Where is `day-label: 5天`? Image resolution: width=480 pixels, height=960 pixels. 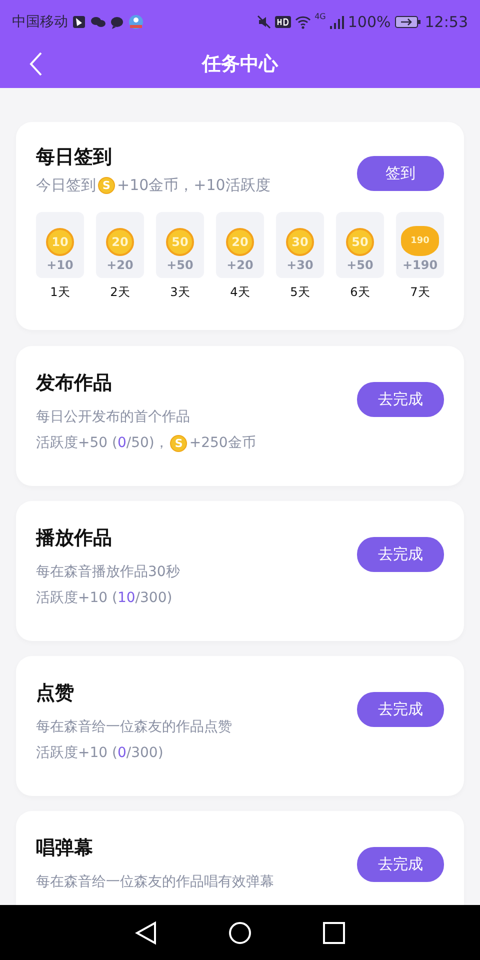 day-label: 5天 is located at coordinates (300, 292).